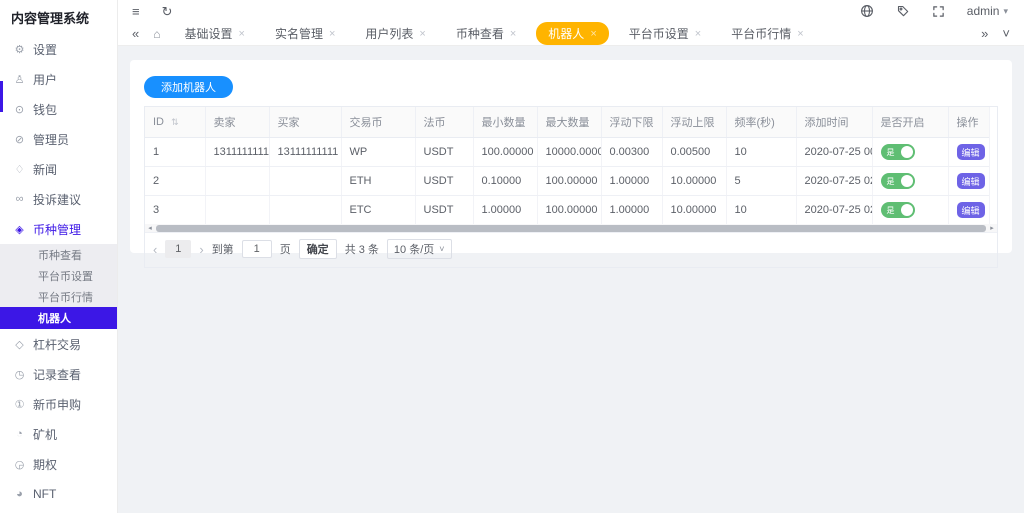 This screenshot has height=513, width=1024. What do you see at coordinates (890, 181) in the screenshot?
I see `toggle-on-label: 是` at bounding box center [890, 181].